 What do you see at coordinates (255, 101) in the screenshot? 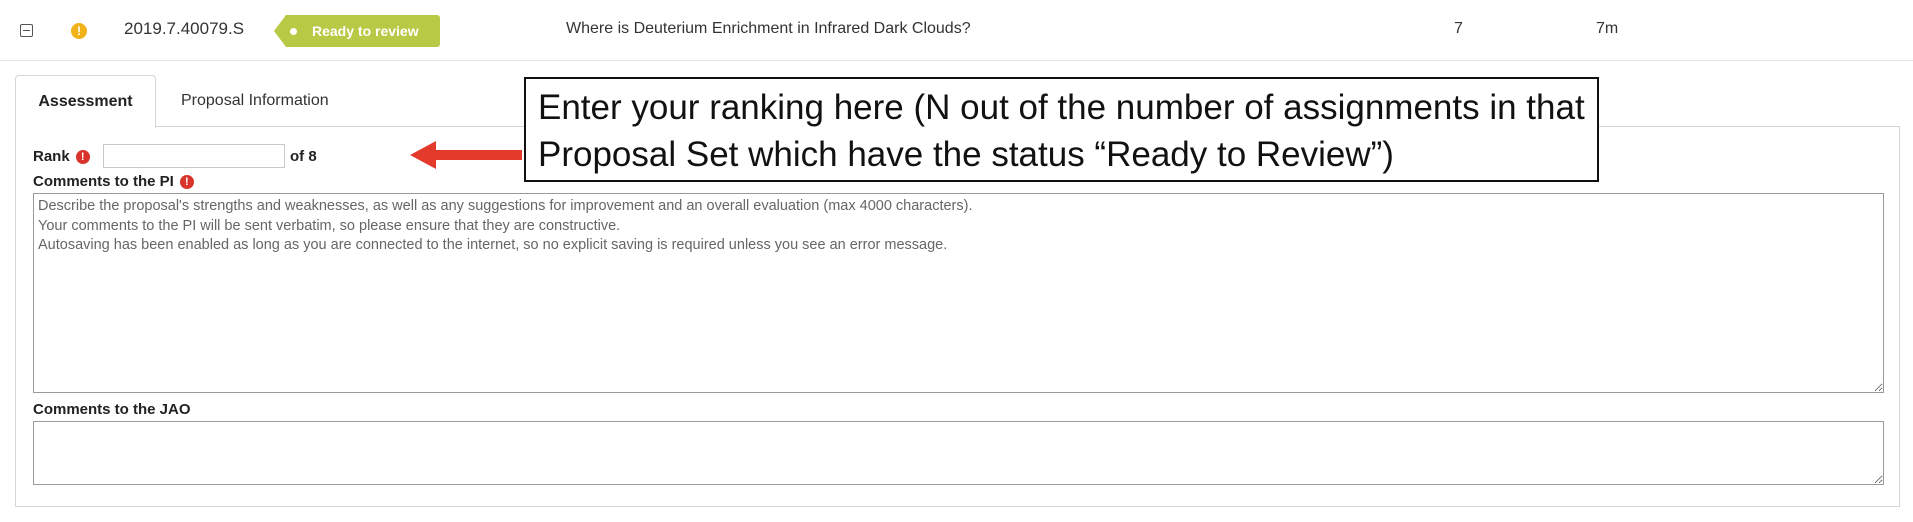
I see `tab-proposal-information: Proposal Information` at bounding box center [255, 101].